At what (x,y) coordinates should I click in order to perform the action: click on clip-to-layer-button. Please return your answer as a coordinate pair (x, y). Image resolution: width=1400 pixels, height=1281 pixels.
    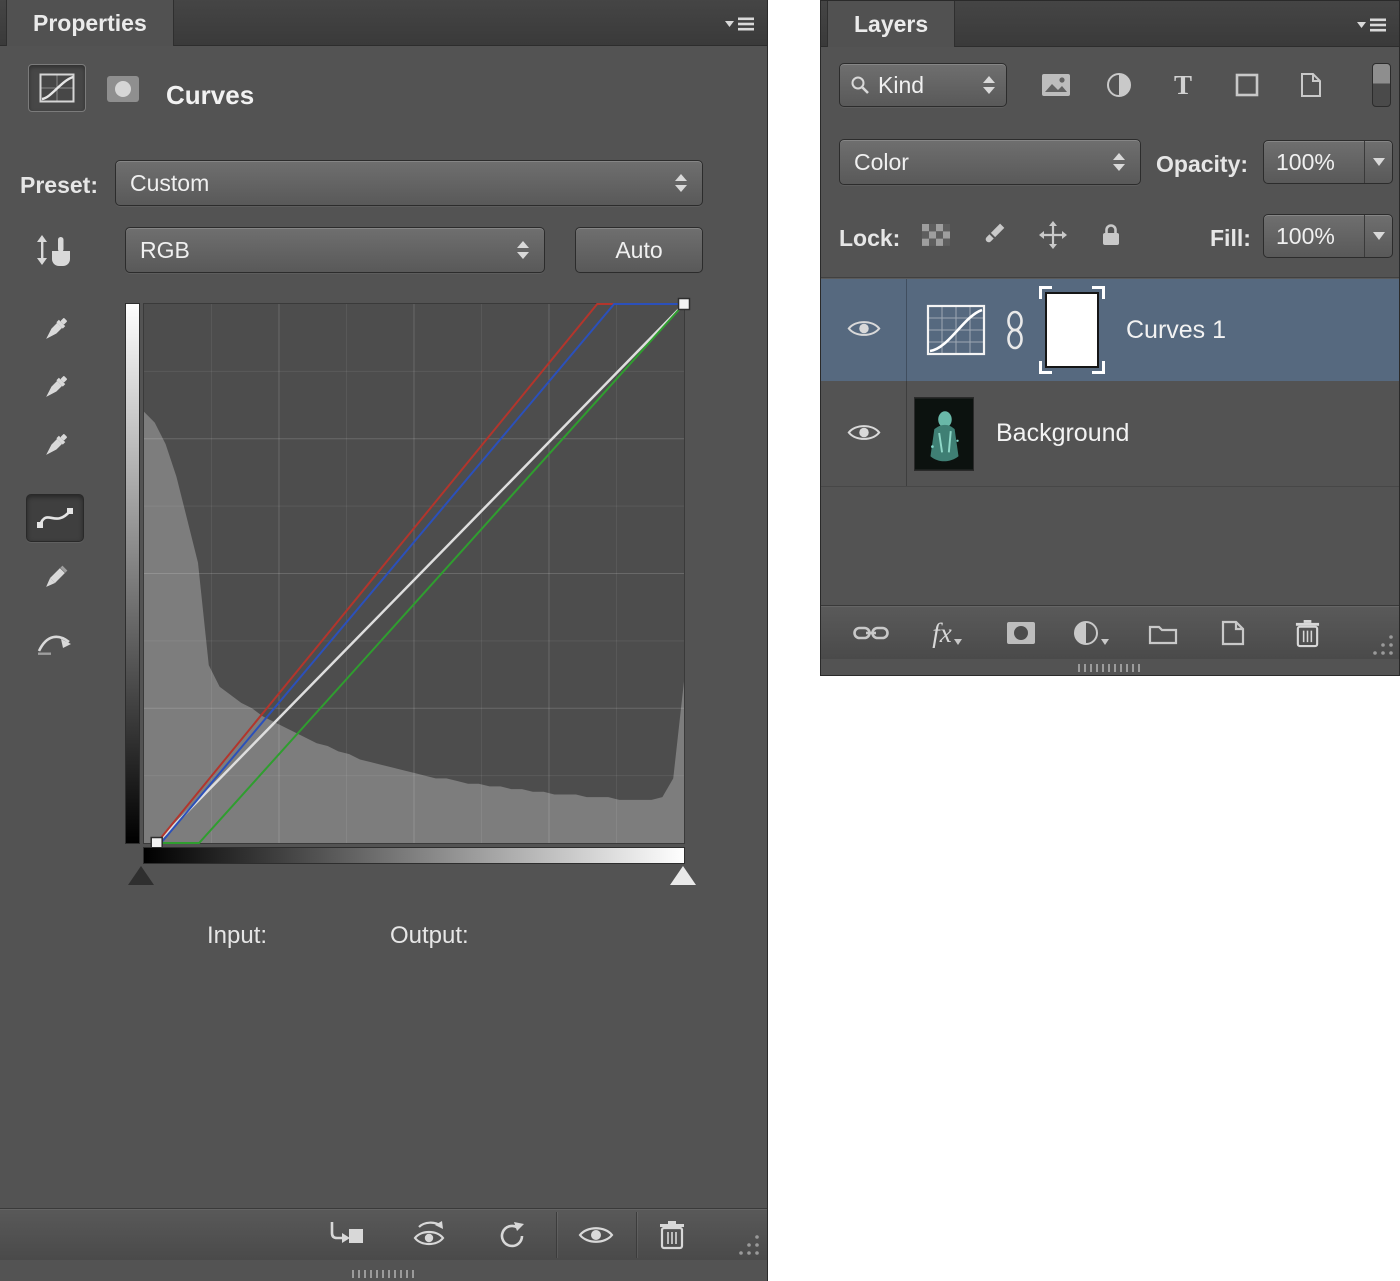
    Looking at the image, I should click on (344, 1235).